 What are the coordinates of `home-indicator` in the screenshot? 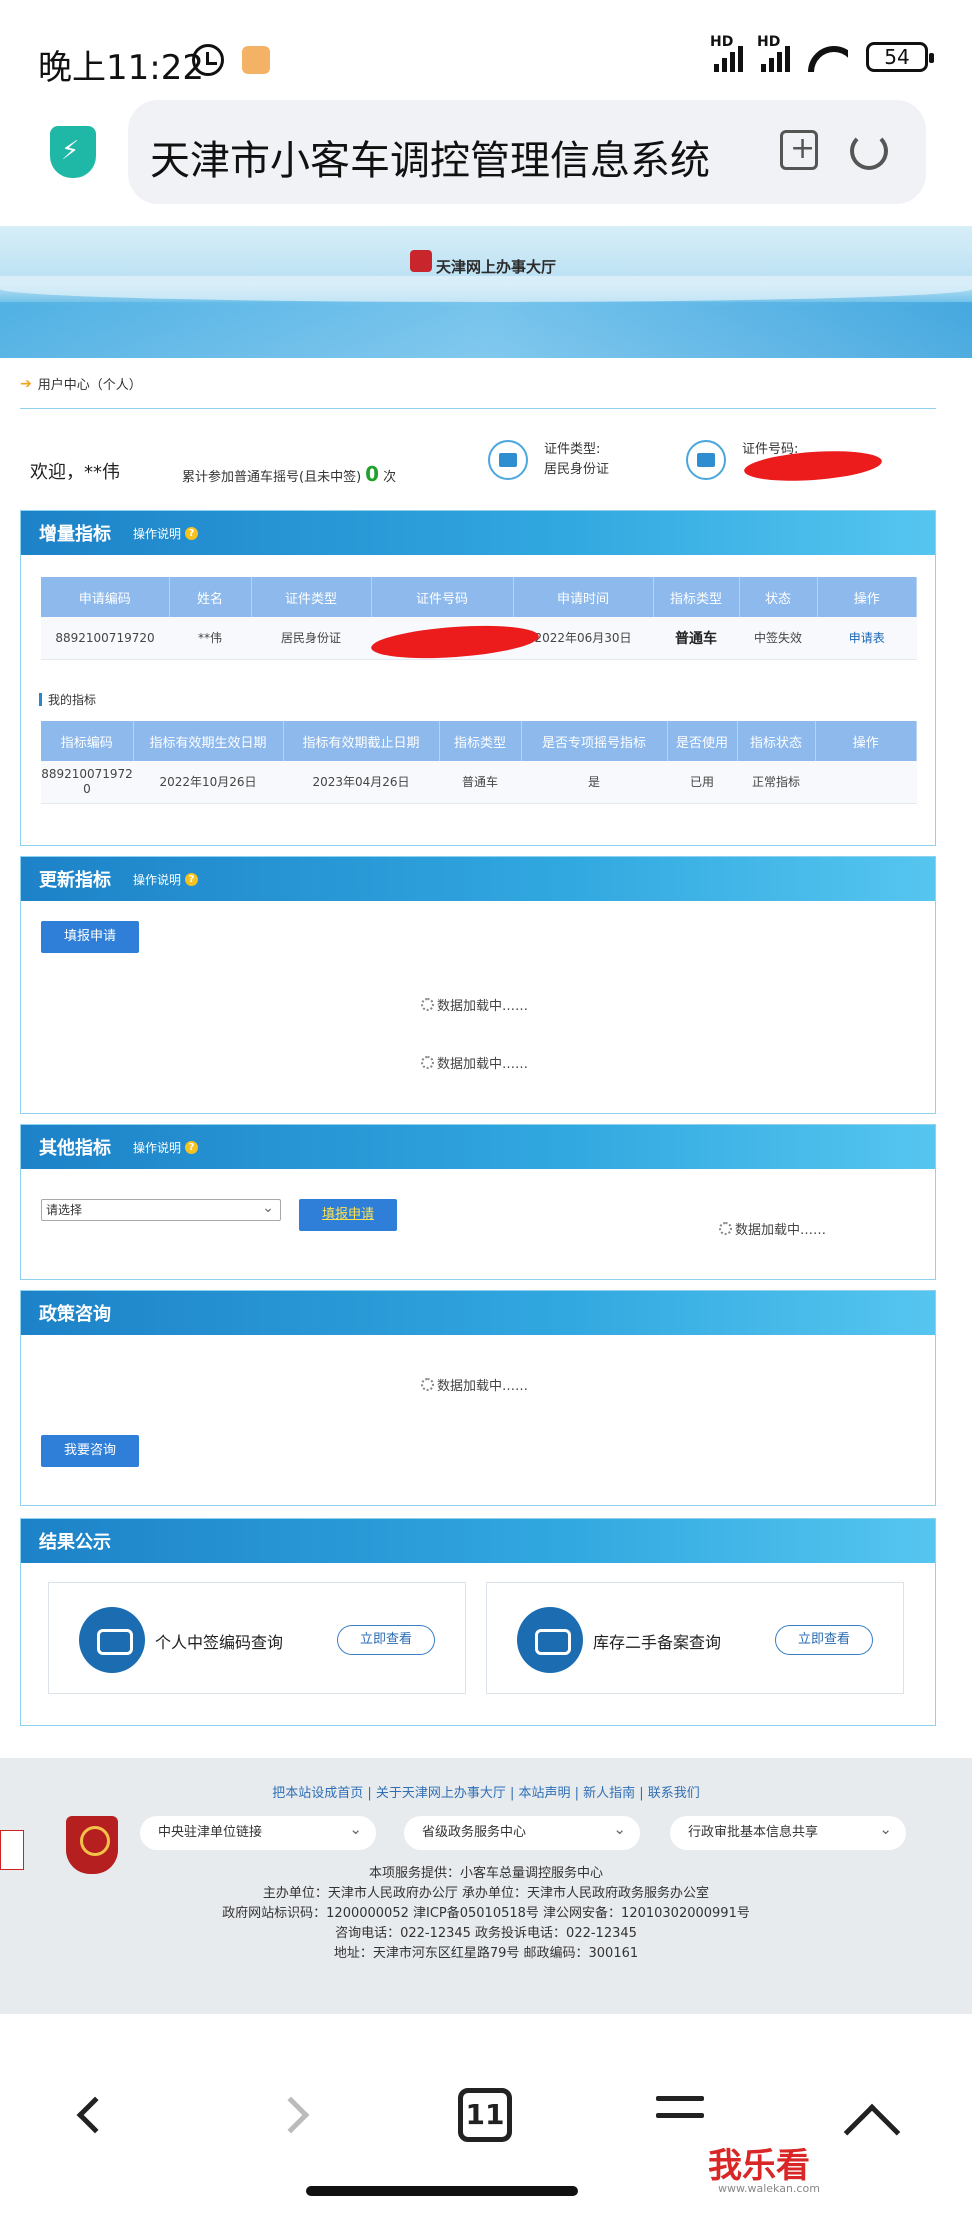 It's located at (442, 2191).